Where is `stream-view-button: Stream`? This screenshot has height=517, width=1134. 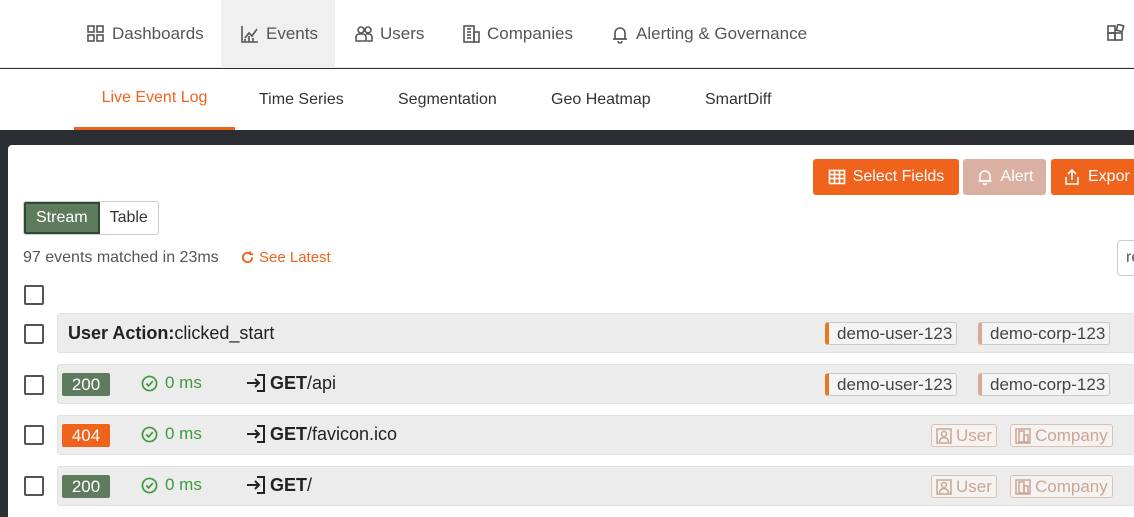 stream-view-button: Stream is located at coordinates (62, 218).